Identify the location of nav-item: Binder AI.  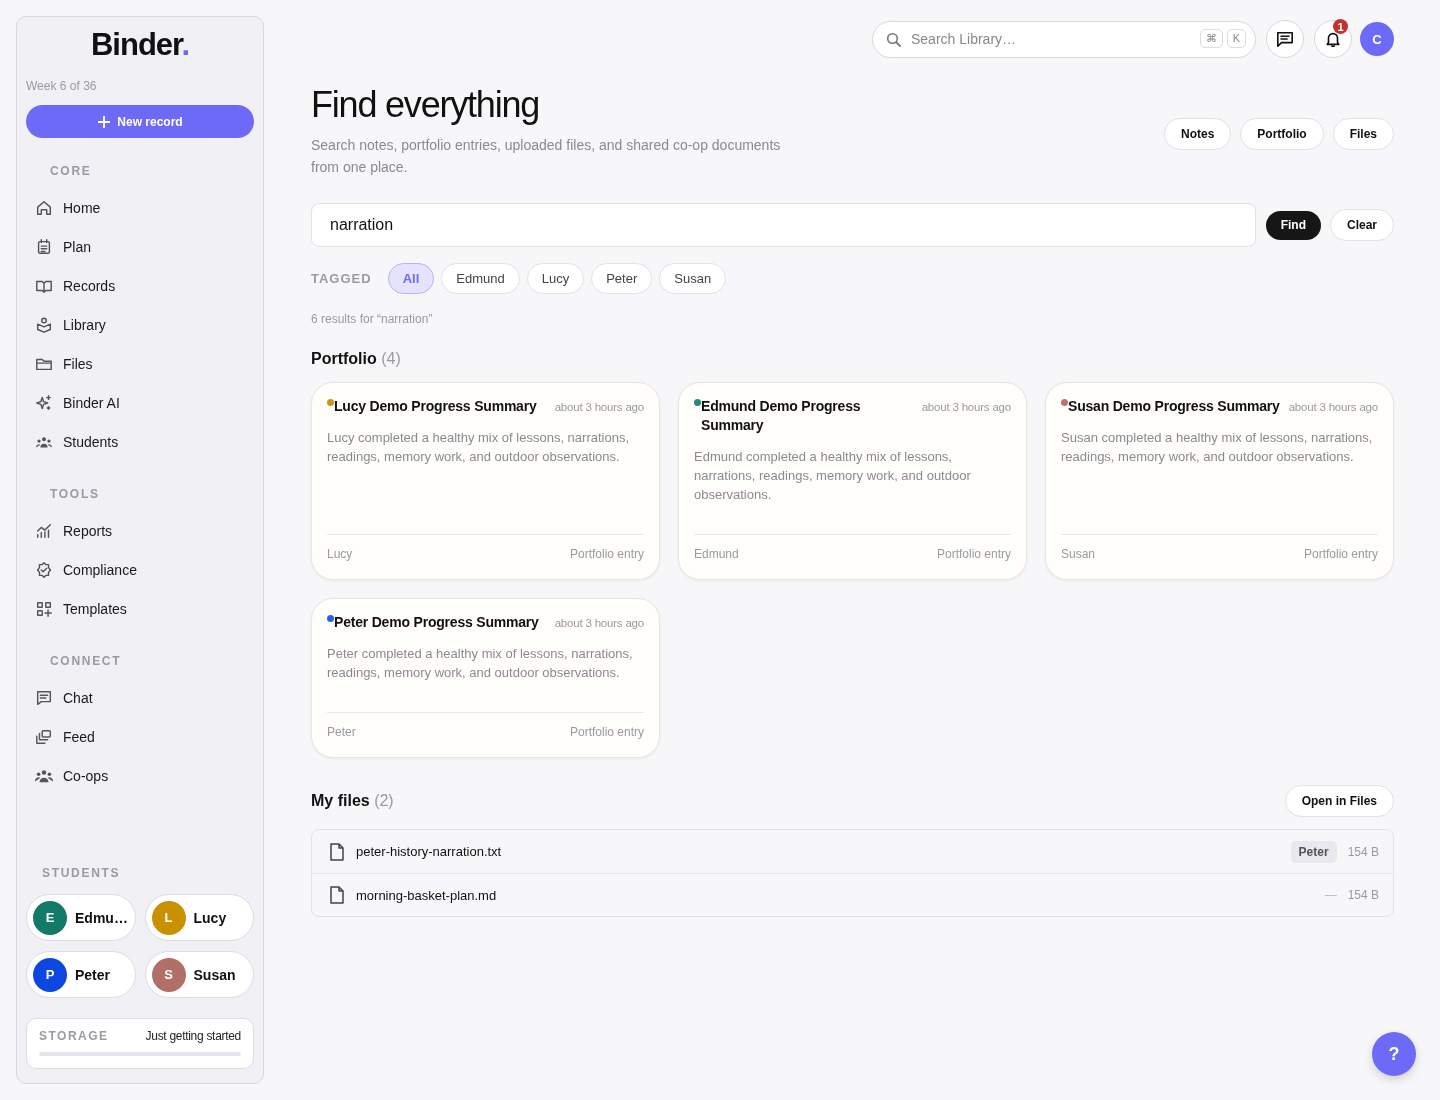
(140, 402).